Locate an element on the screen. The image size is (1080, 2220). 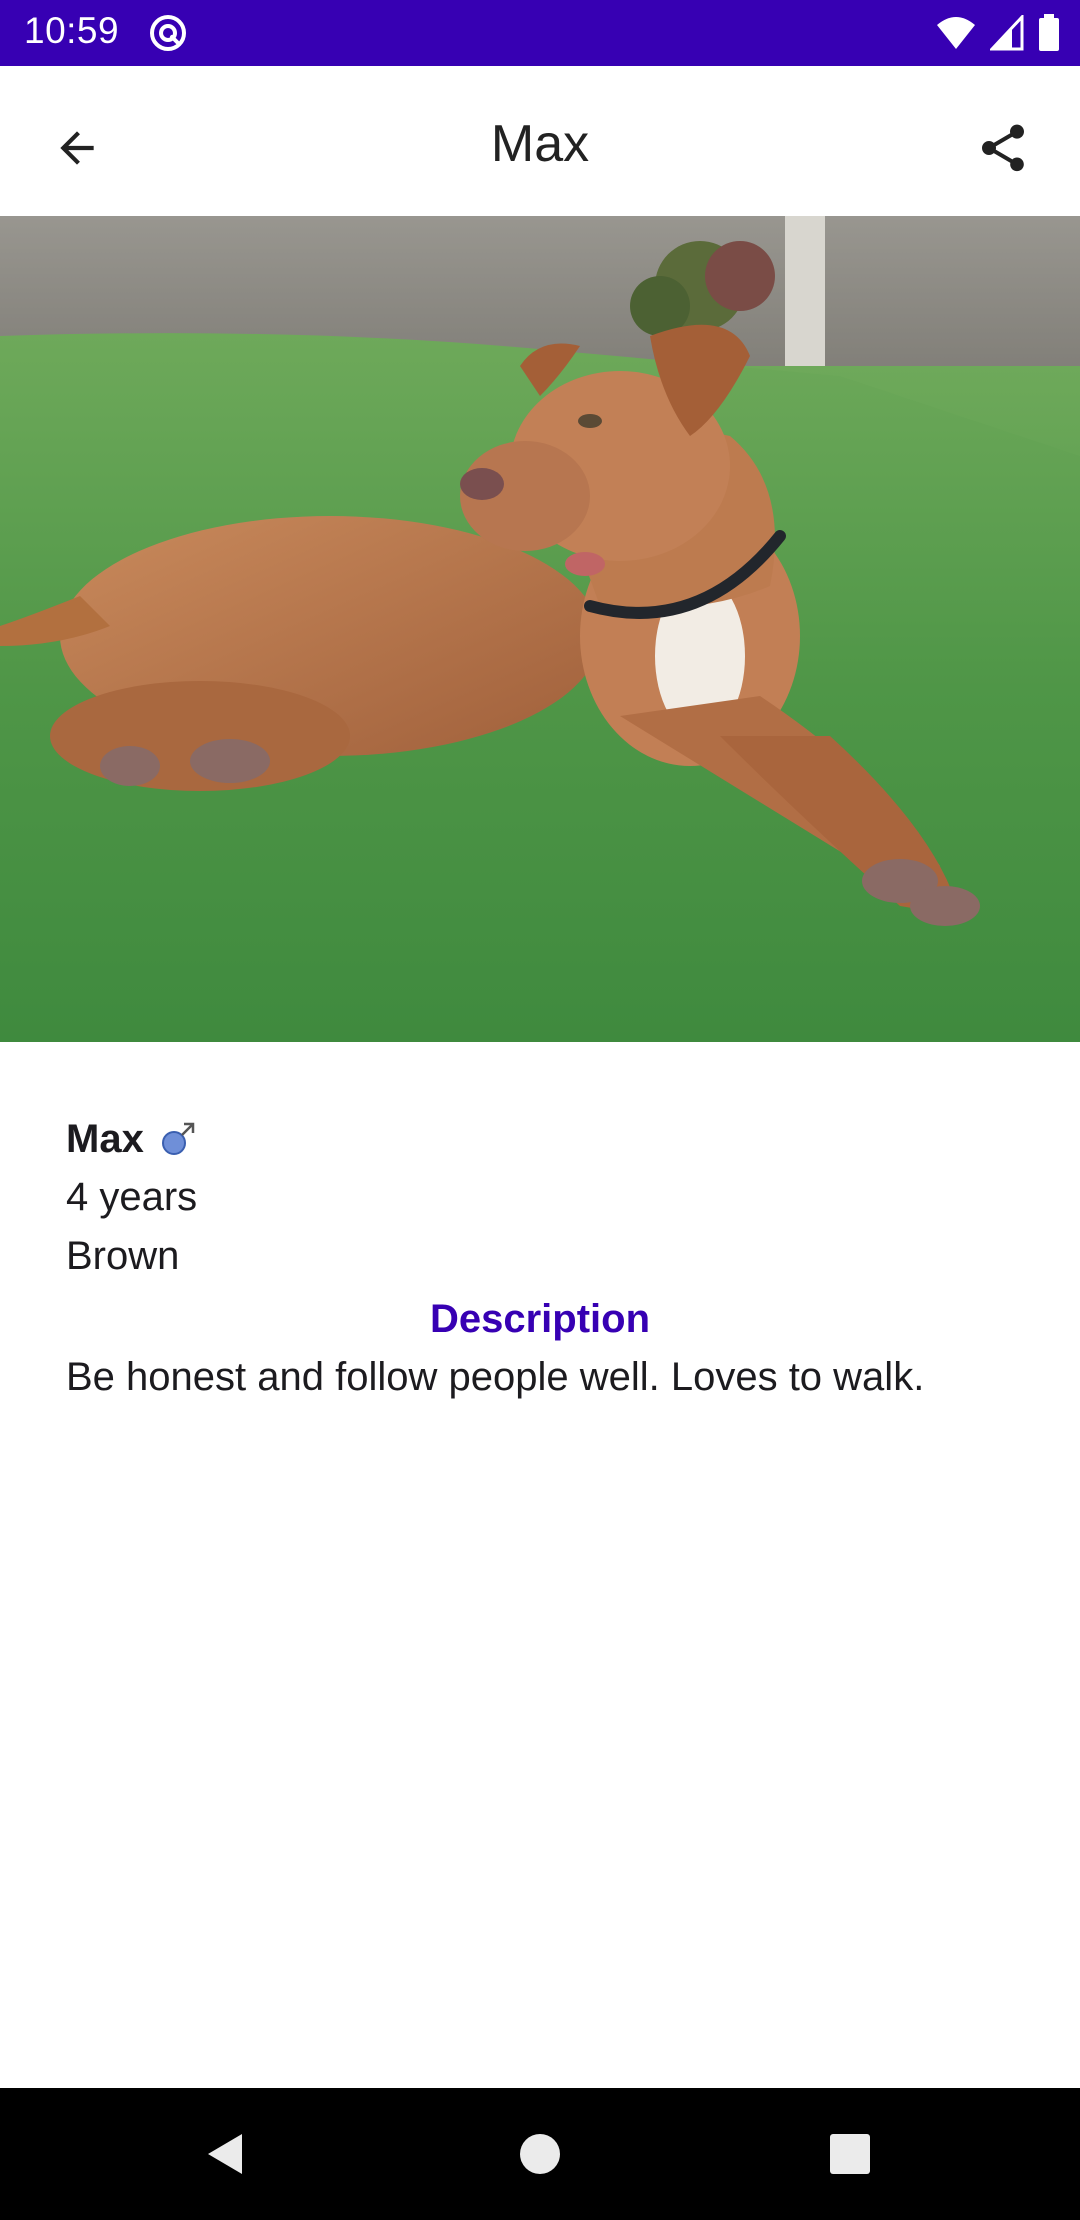
description-title: Description is located at coordinates (540, 1319).